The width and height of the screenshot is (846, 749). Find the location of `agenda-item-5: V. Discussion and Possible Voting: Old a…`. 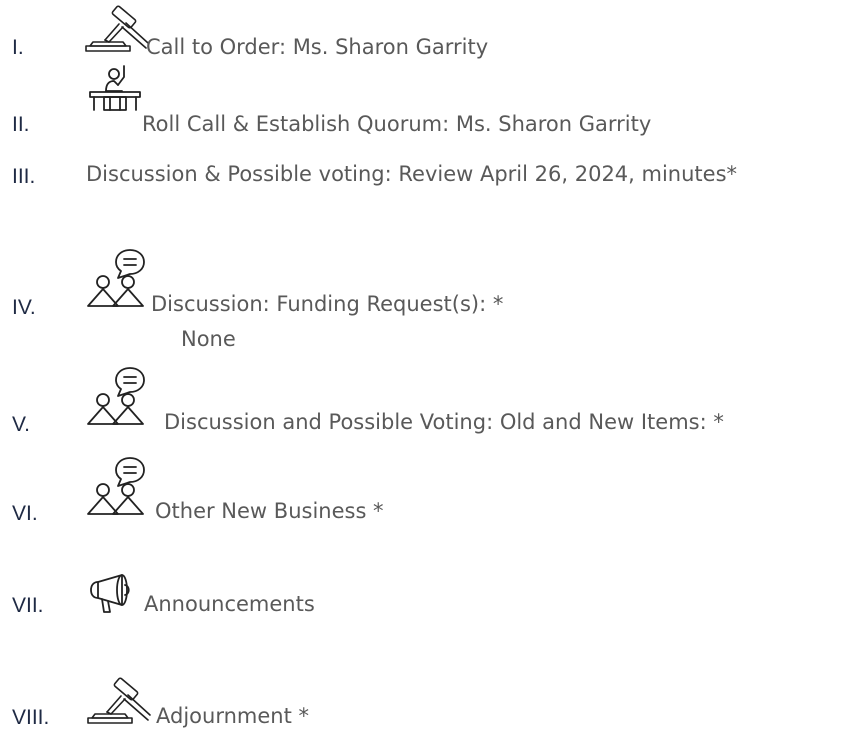

agenda-item-5: V. Discussion and Possible Voting: Old a… is located at coordinates (423, 401).